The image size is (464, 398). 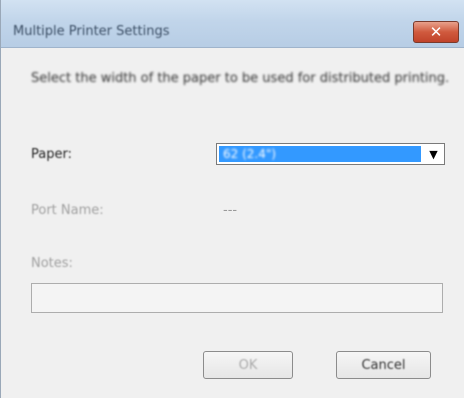 I want to click on window-title: Multiple Printer Settings, so click(x=91, y=31).